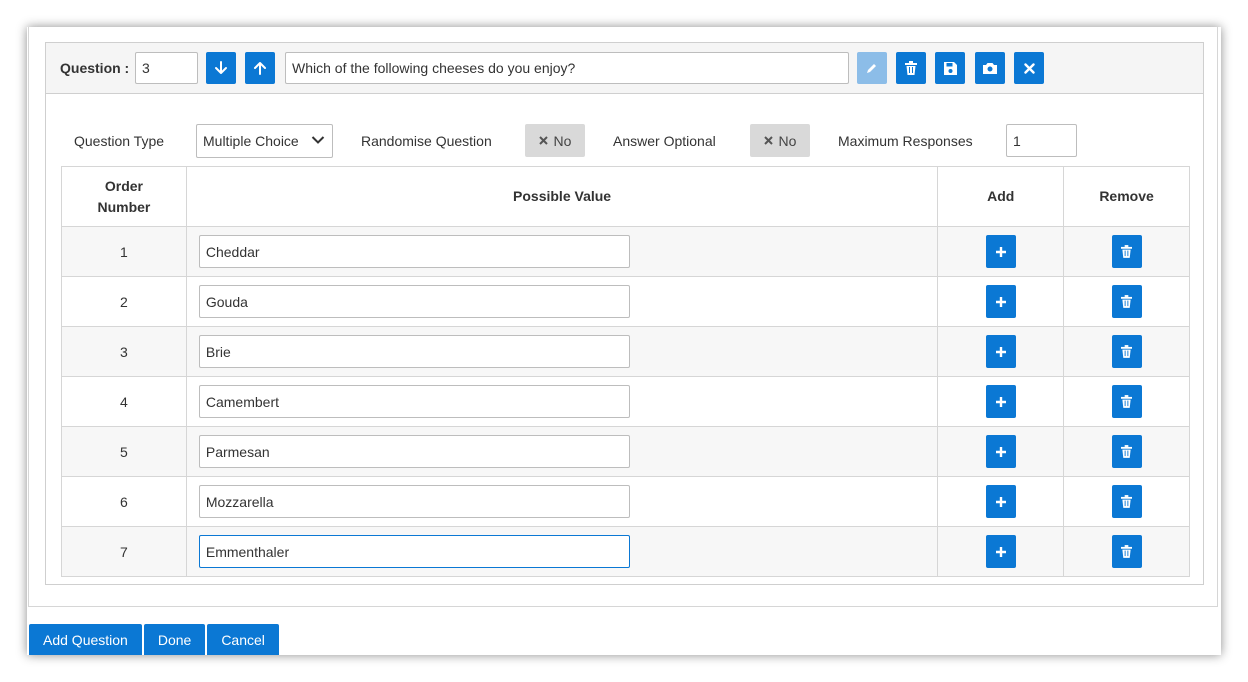 The image size is (1248, 682). I want to click on move-up-button, so click(260, 68).